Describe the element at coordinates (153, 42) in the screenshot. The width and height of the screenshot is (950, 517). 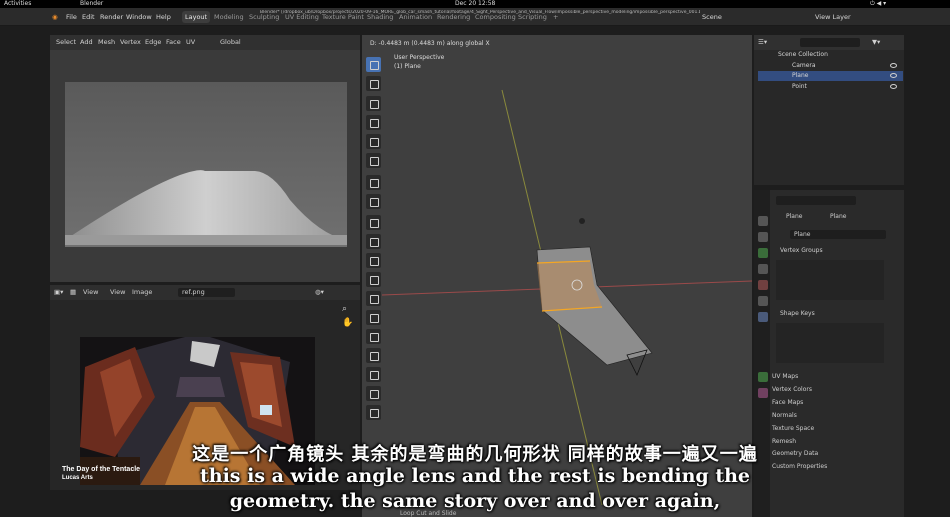
I see `header-edge: Edge` at that location.